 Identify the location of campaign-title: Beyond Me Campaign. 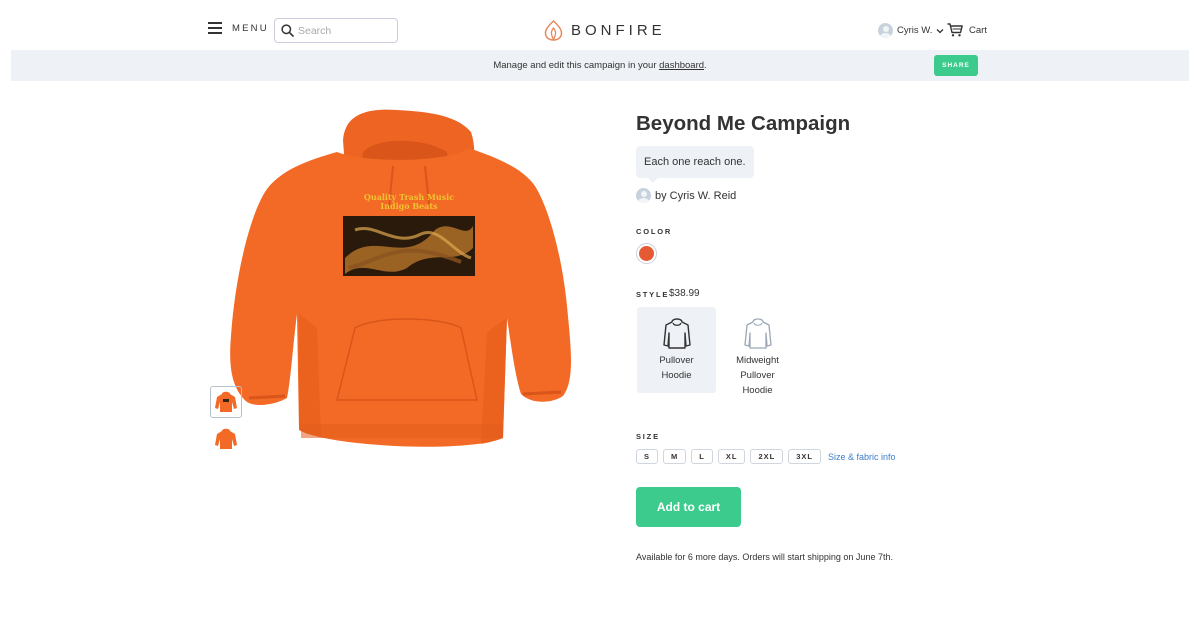
(743, 123).